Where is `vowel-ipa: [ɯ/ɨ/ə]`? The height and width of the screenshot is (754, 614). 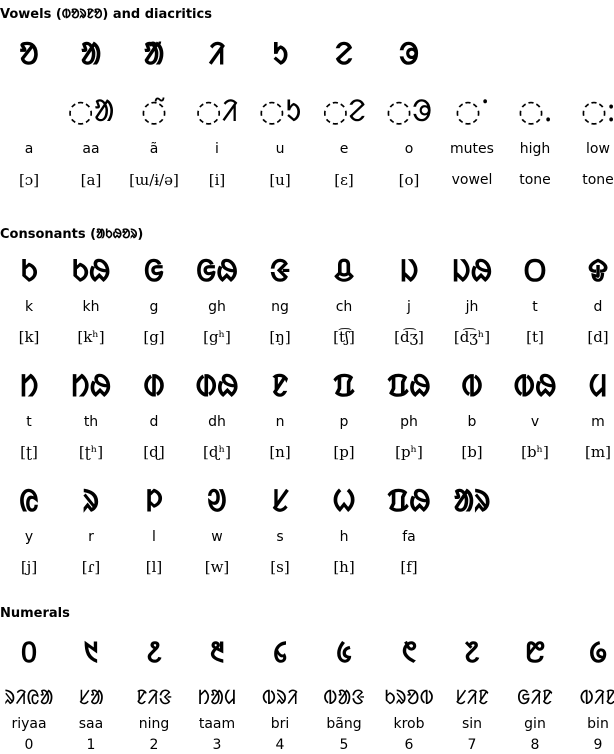
vowel-ipa: [ɯ/ɨ/ə] is located at coordinates (154, 180).